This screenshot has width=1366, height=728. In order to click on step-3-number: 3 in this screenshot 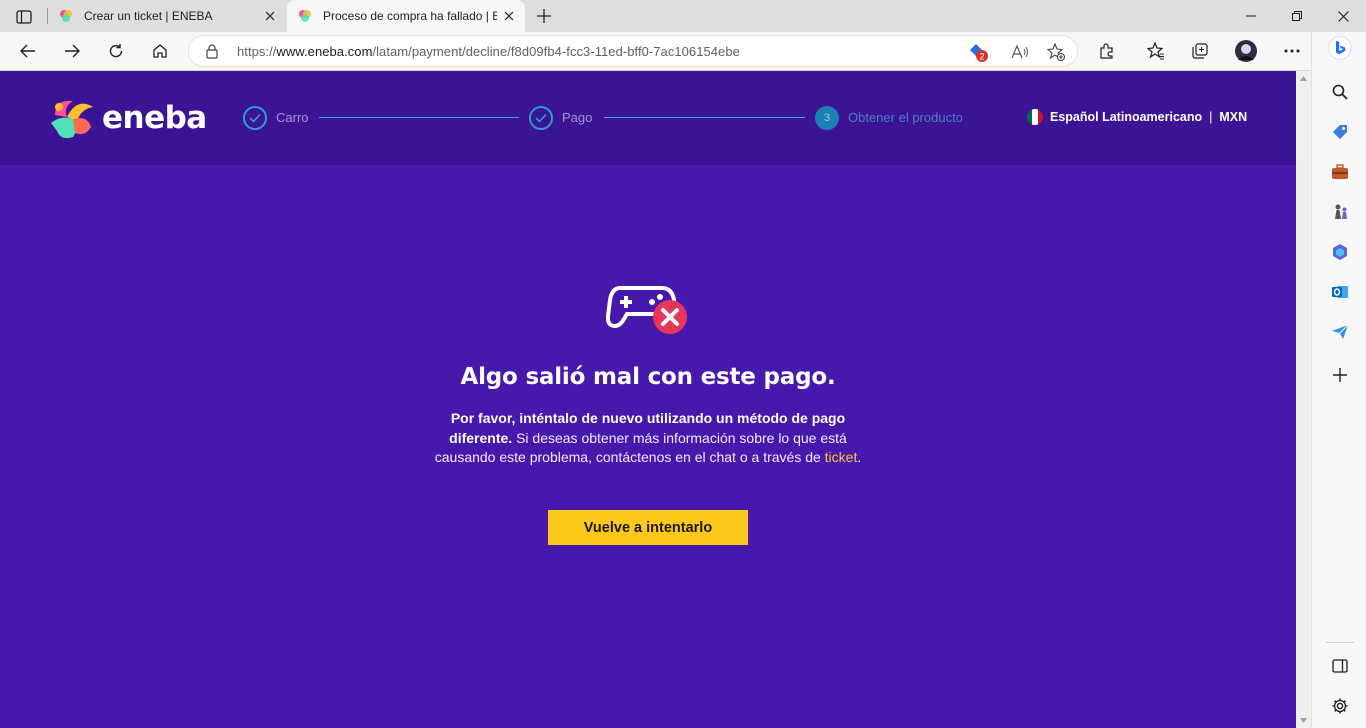, I will do `click(827, 118)`.